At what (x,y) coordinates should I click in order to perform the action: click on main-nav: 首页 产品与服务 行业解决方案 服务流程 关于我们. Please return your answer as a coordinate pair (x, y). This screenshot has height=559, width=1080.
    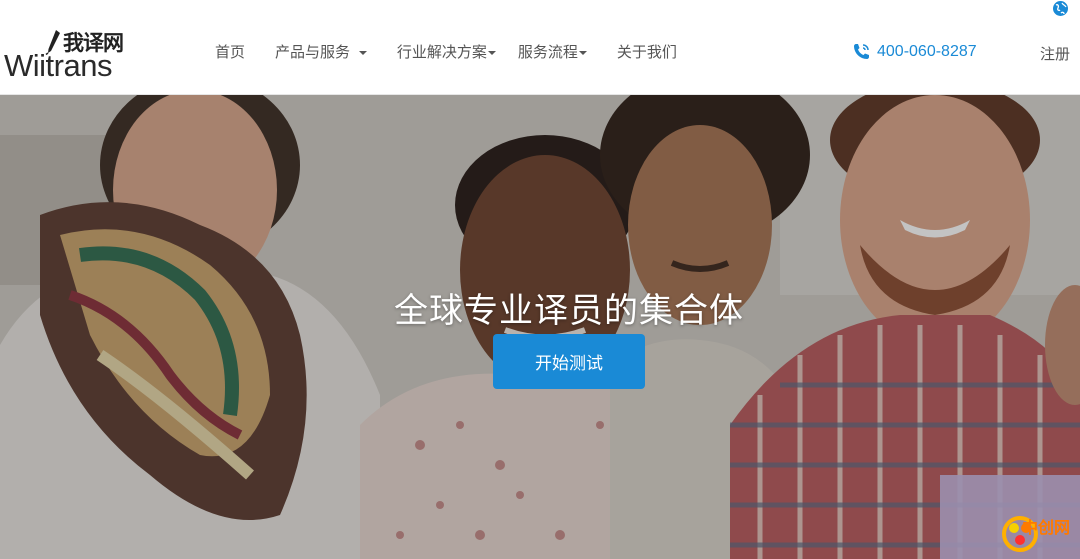
    Looking at the image, I should click on (461, 52).